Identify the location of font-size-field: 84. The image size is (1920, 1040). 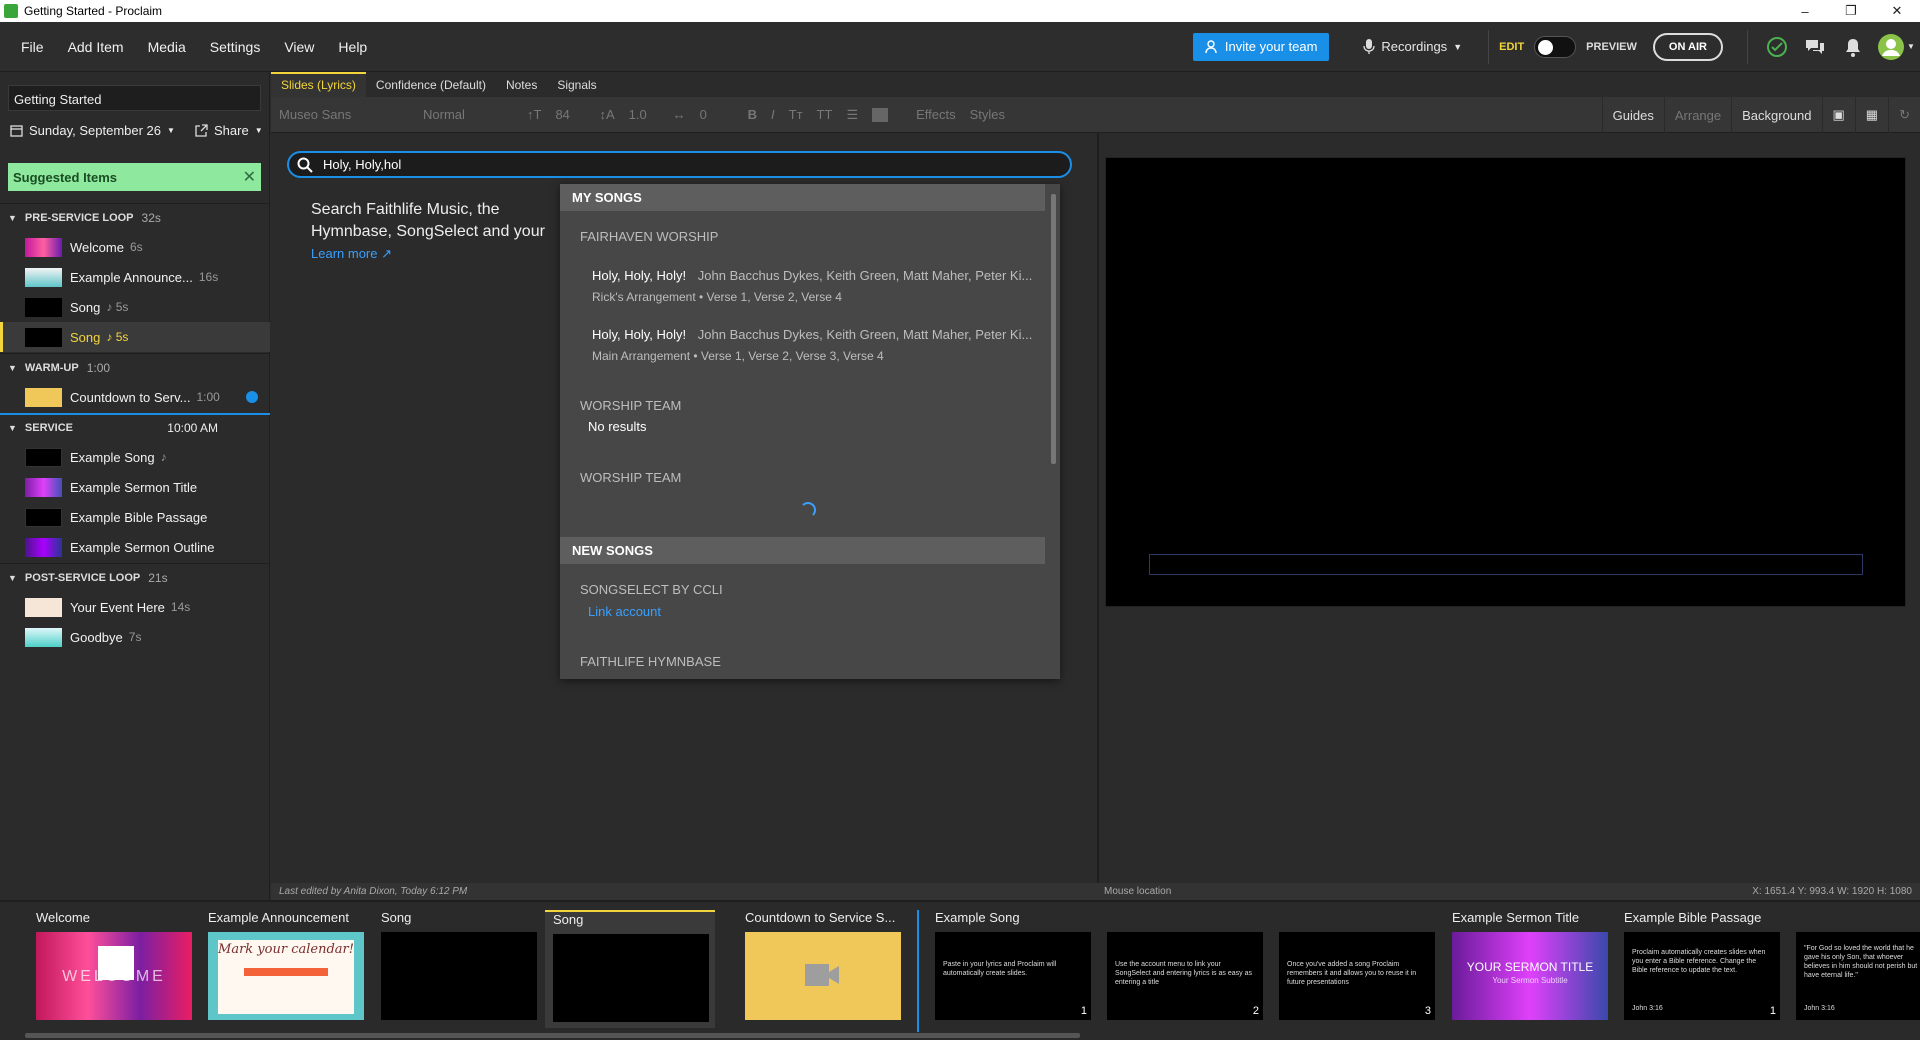
(570, 114).